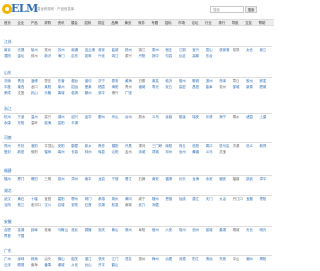 This screenshot has height=271, width=320. I want to click on city-link: 常州, so click(47, 50).